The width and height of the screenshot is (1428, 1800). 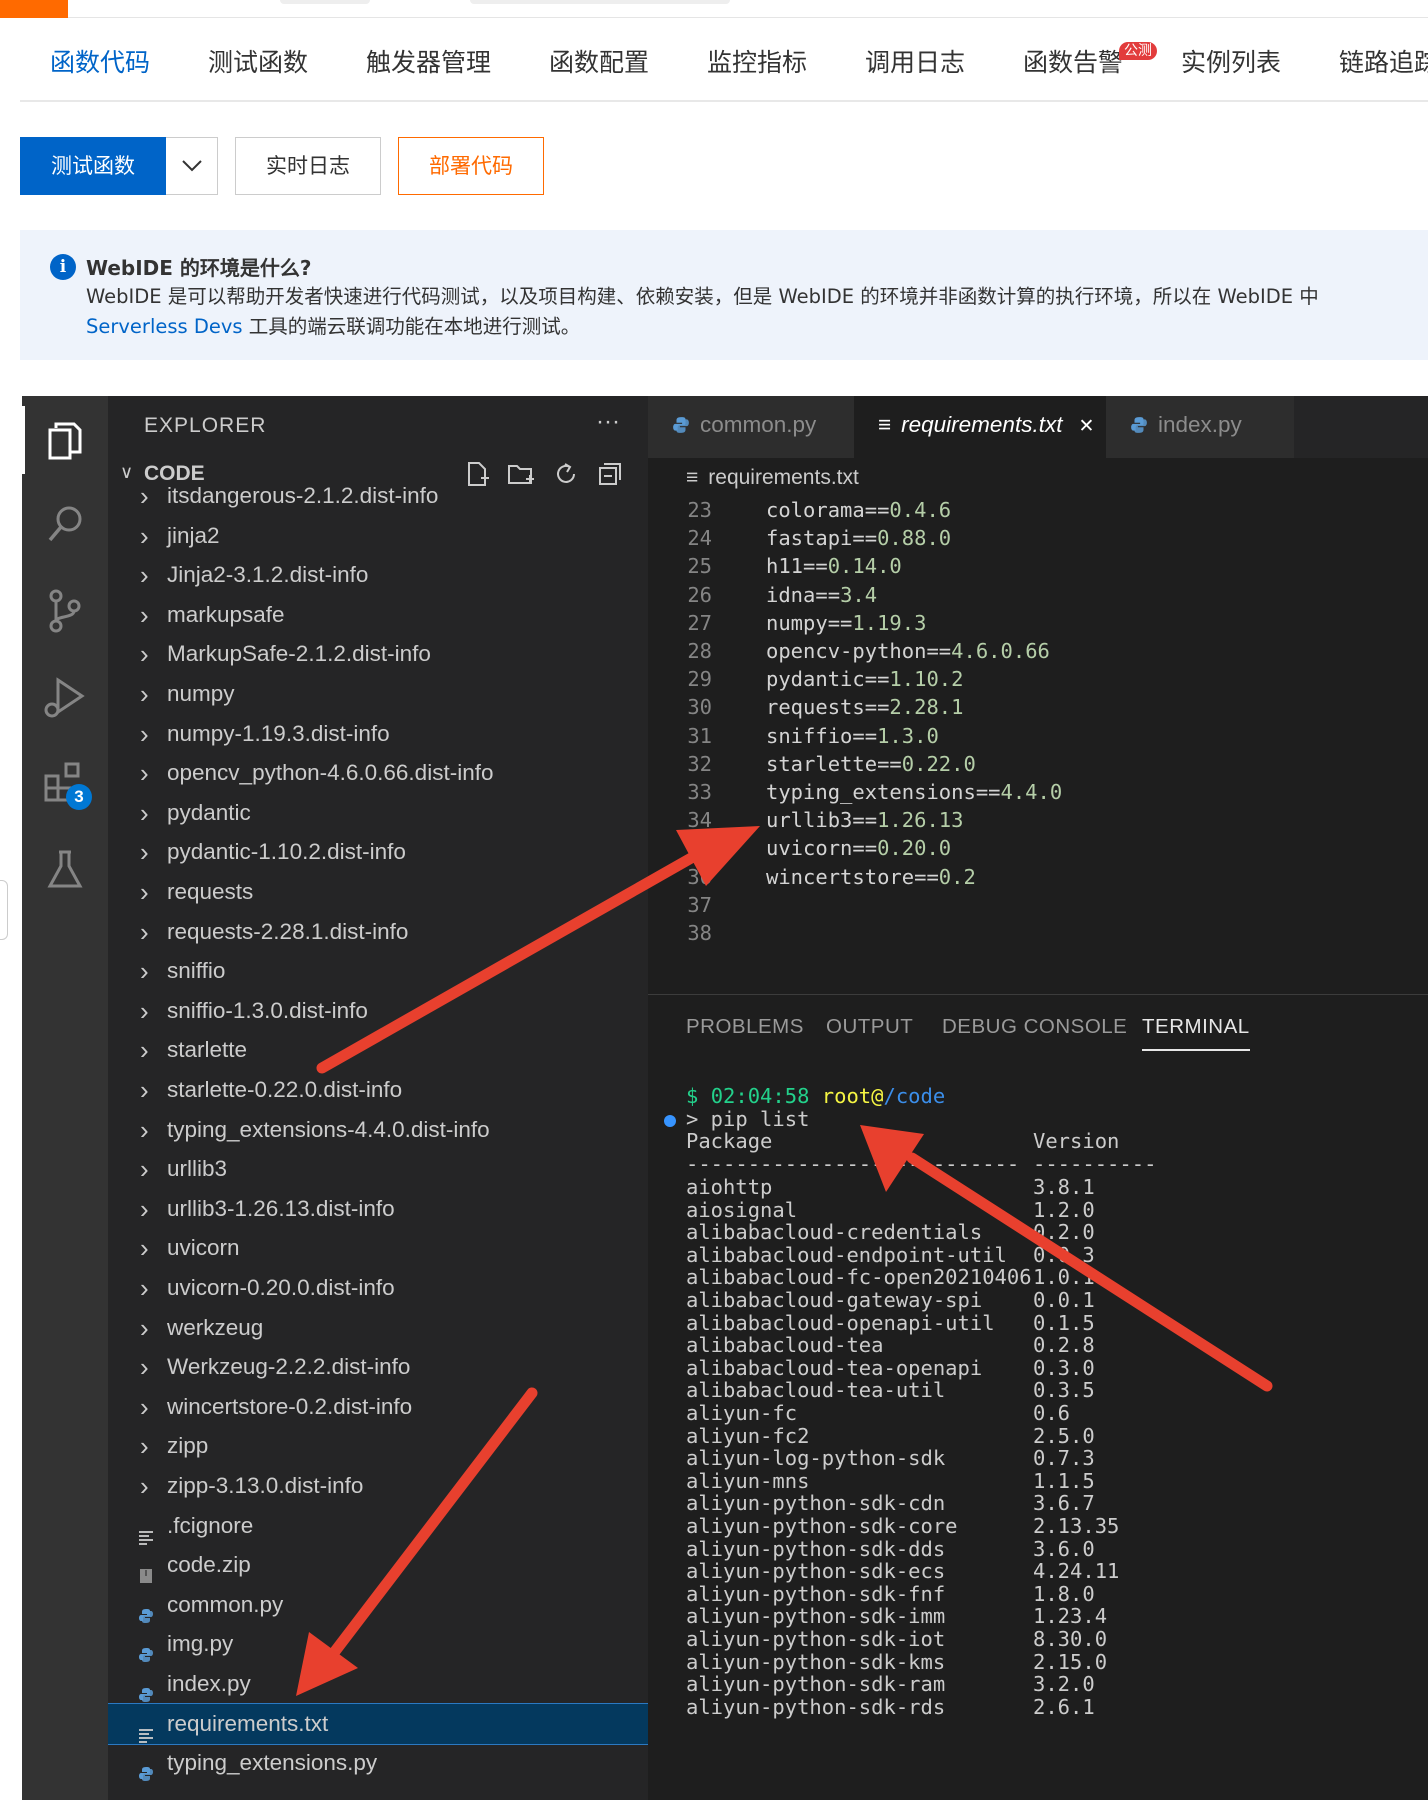 What do you see at coordinates (378, 932) in the screenshot?
I see `folder-item: › requests-2.28.1.dist-info` at bounding box center [378, 932].